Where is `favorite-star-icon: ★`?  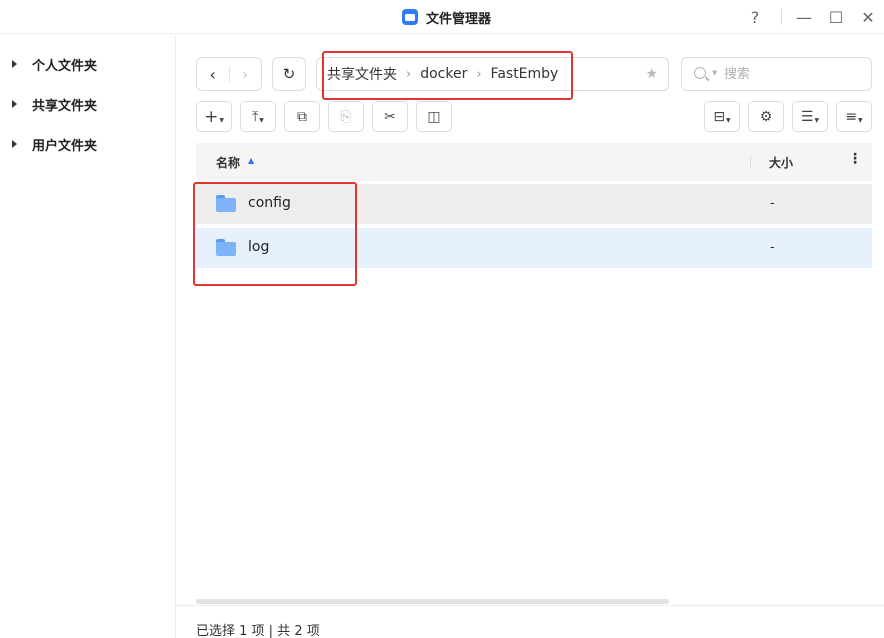
favorite-star-icon: ★ is located at coordinates (651, 74).